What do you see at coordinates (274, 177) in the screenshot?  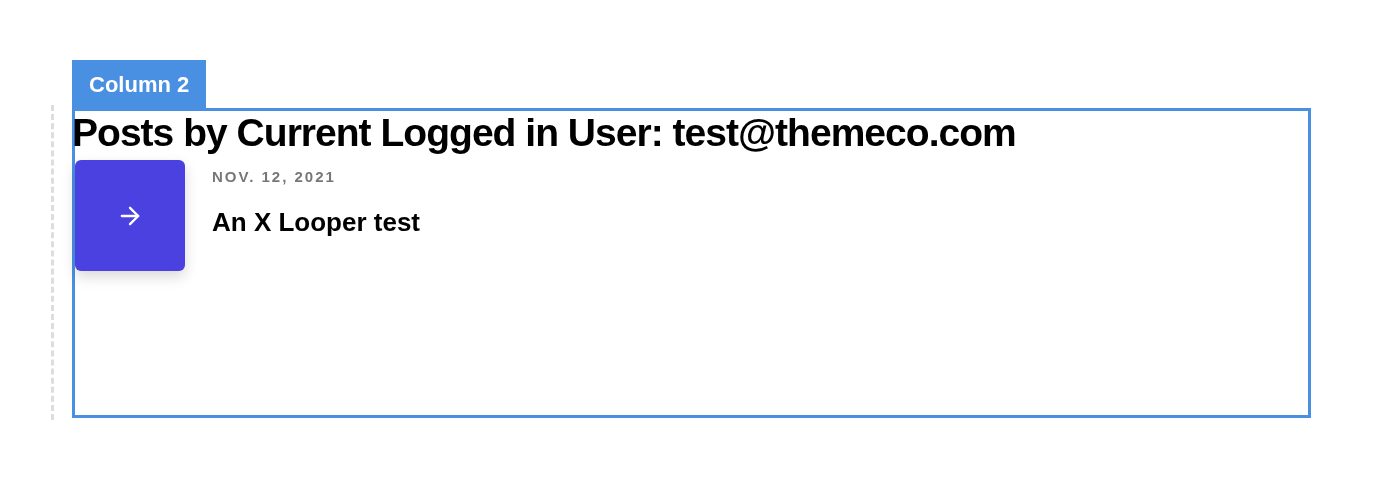 I see `post-date: NOV. 12, 2021` at bounding box center [274, 177].